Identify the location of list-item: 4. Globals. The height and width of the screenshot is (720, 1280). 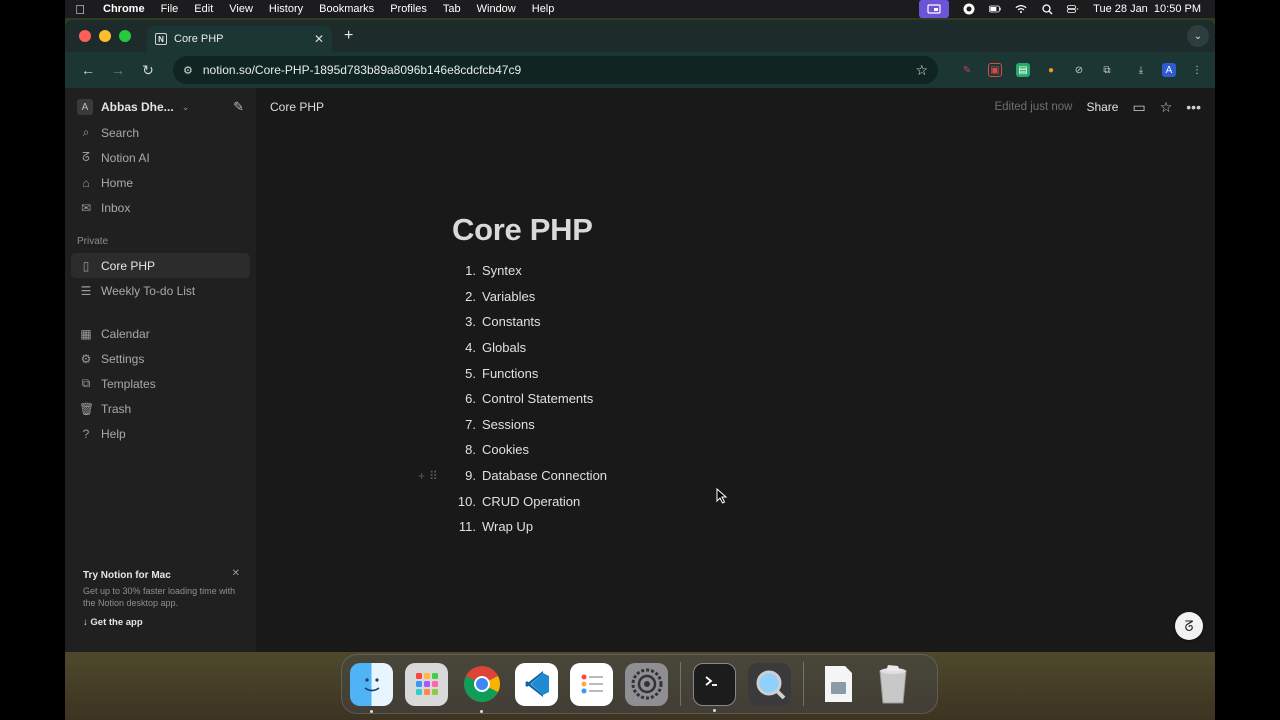
(529, 348).